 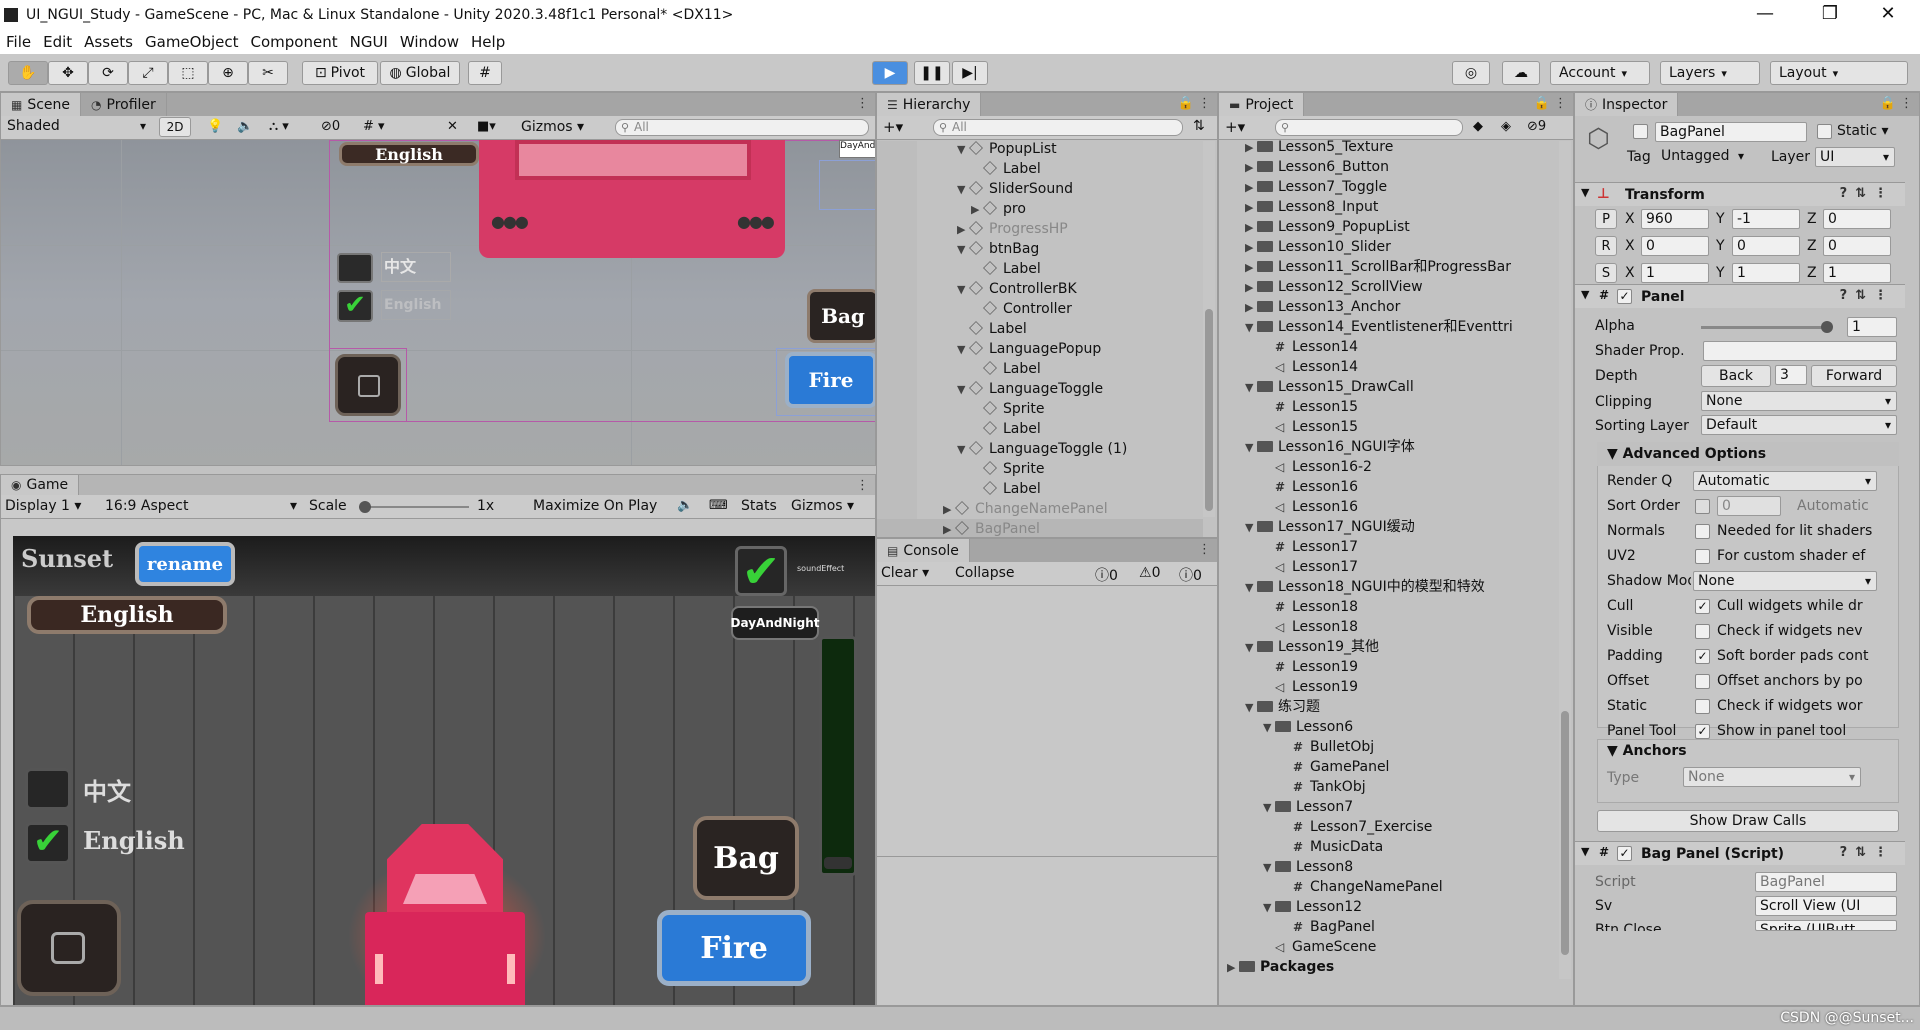 I want to click on menu-component: Component, so click(x=294, y=42).